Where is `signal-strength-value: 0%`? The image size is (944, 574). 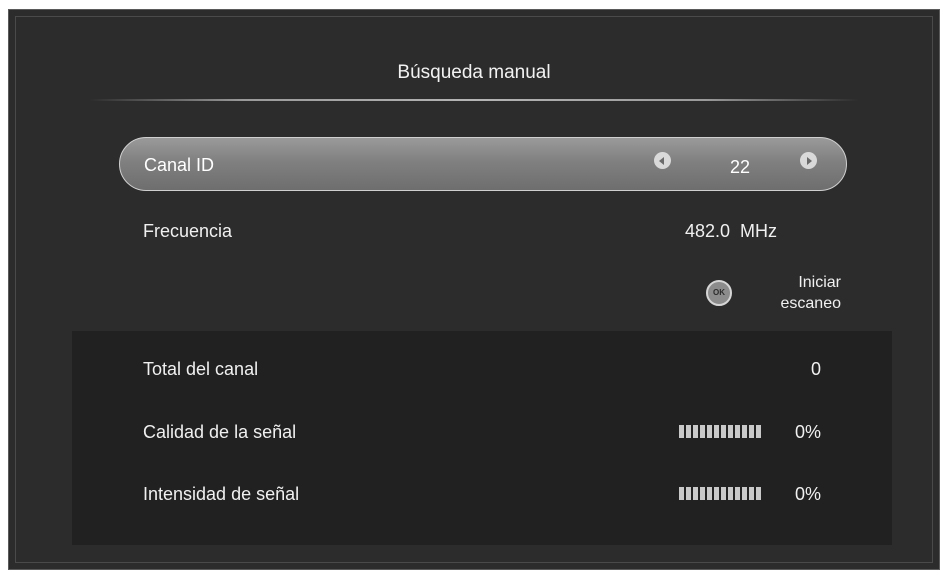
signal-strength-value: 0% is located at coordinates (807, 494).